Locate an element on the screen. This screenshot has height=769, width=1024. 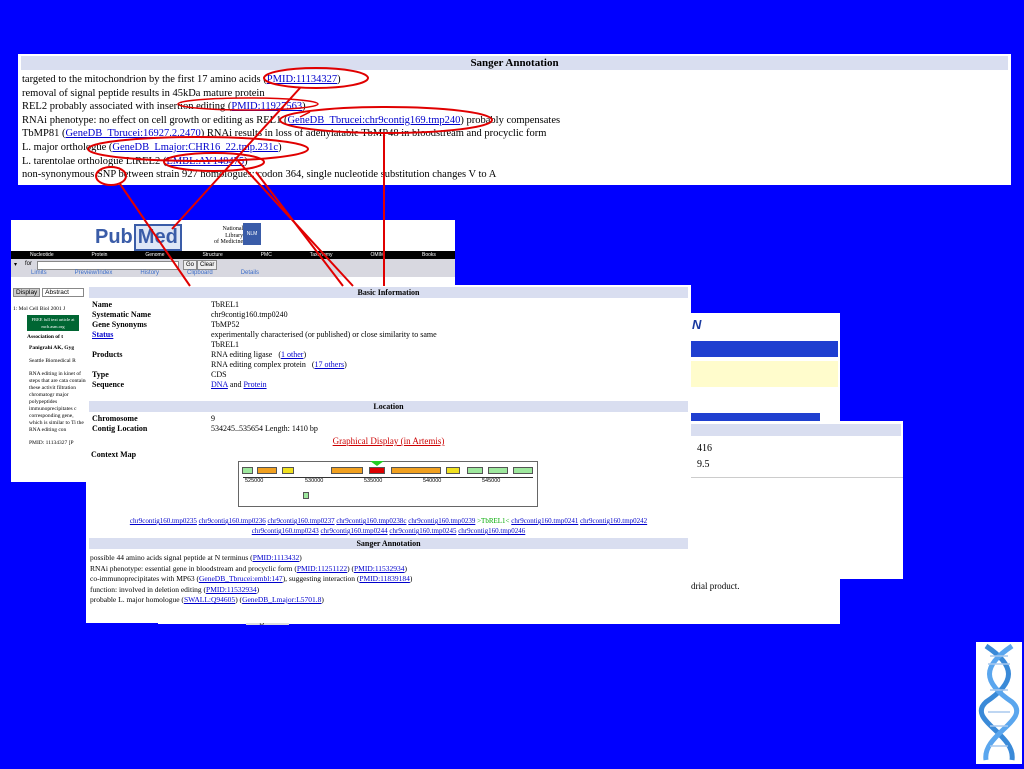
annotation-link: PMID:11134327 is located at coordinates (302, 79).